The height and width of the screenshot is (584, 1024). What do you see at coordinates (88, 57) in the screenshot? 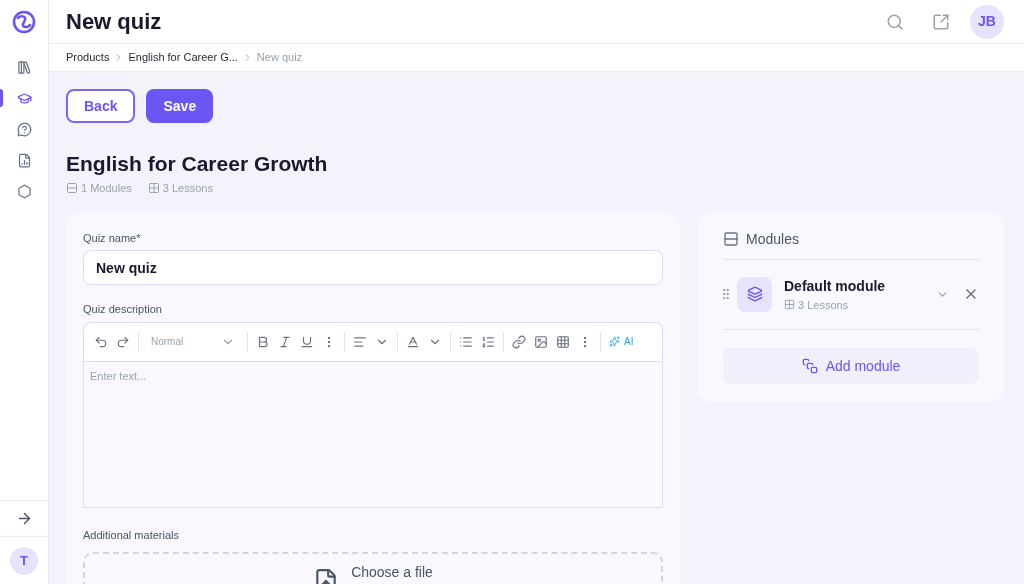
I see `breadcrumb-item: Products` at bounding box center [88, 57].